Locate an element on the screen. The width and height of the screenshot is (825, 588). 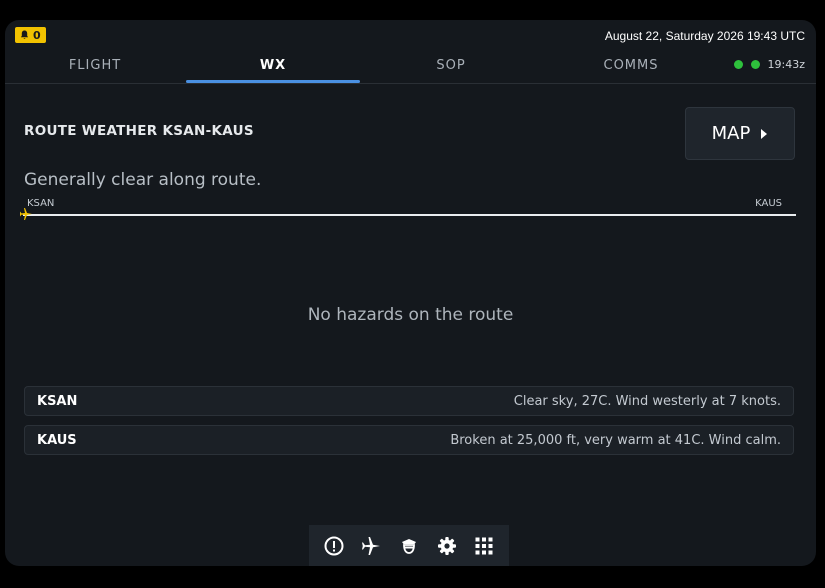
gear-icon is located at coordinates (446, 545).